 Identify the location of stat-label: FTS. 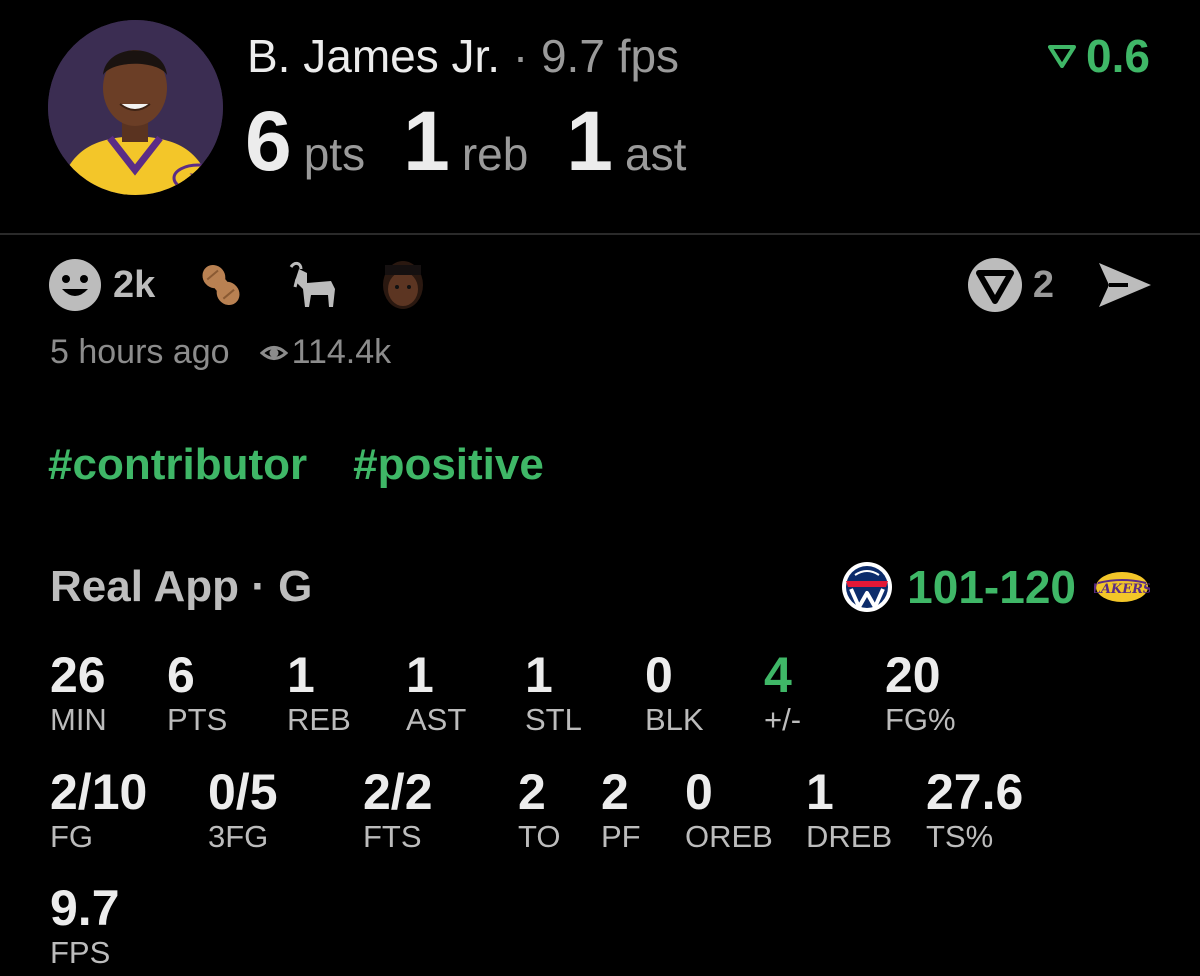
(392, 836).